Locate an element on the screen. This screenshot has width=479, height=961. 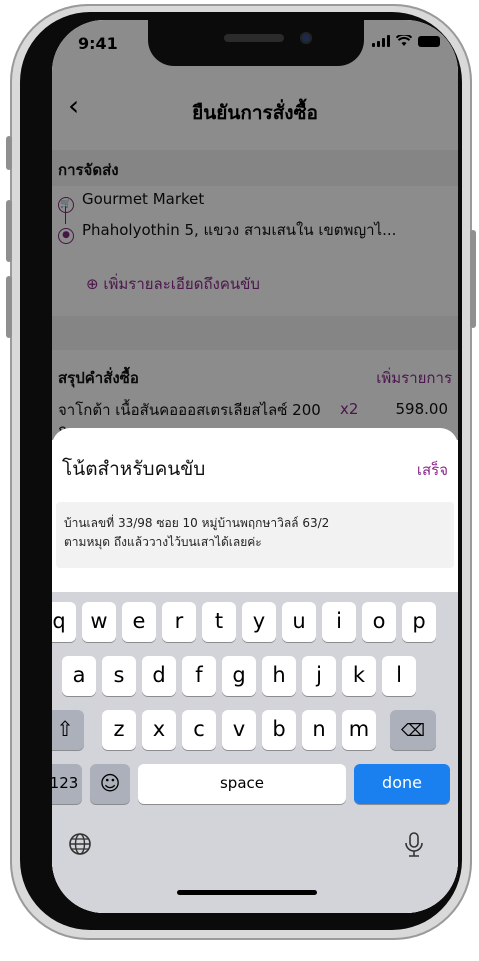
shift-arrow-icon: ⇧ is located at coordinates (65, 729).